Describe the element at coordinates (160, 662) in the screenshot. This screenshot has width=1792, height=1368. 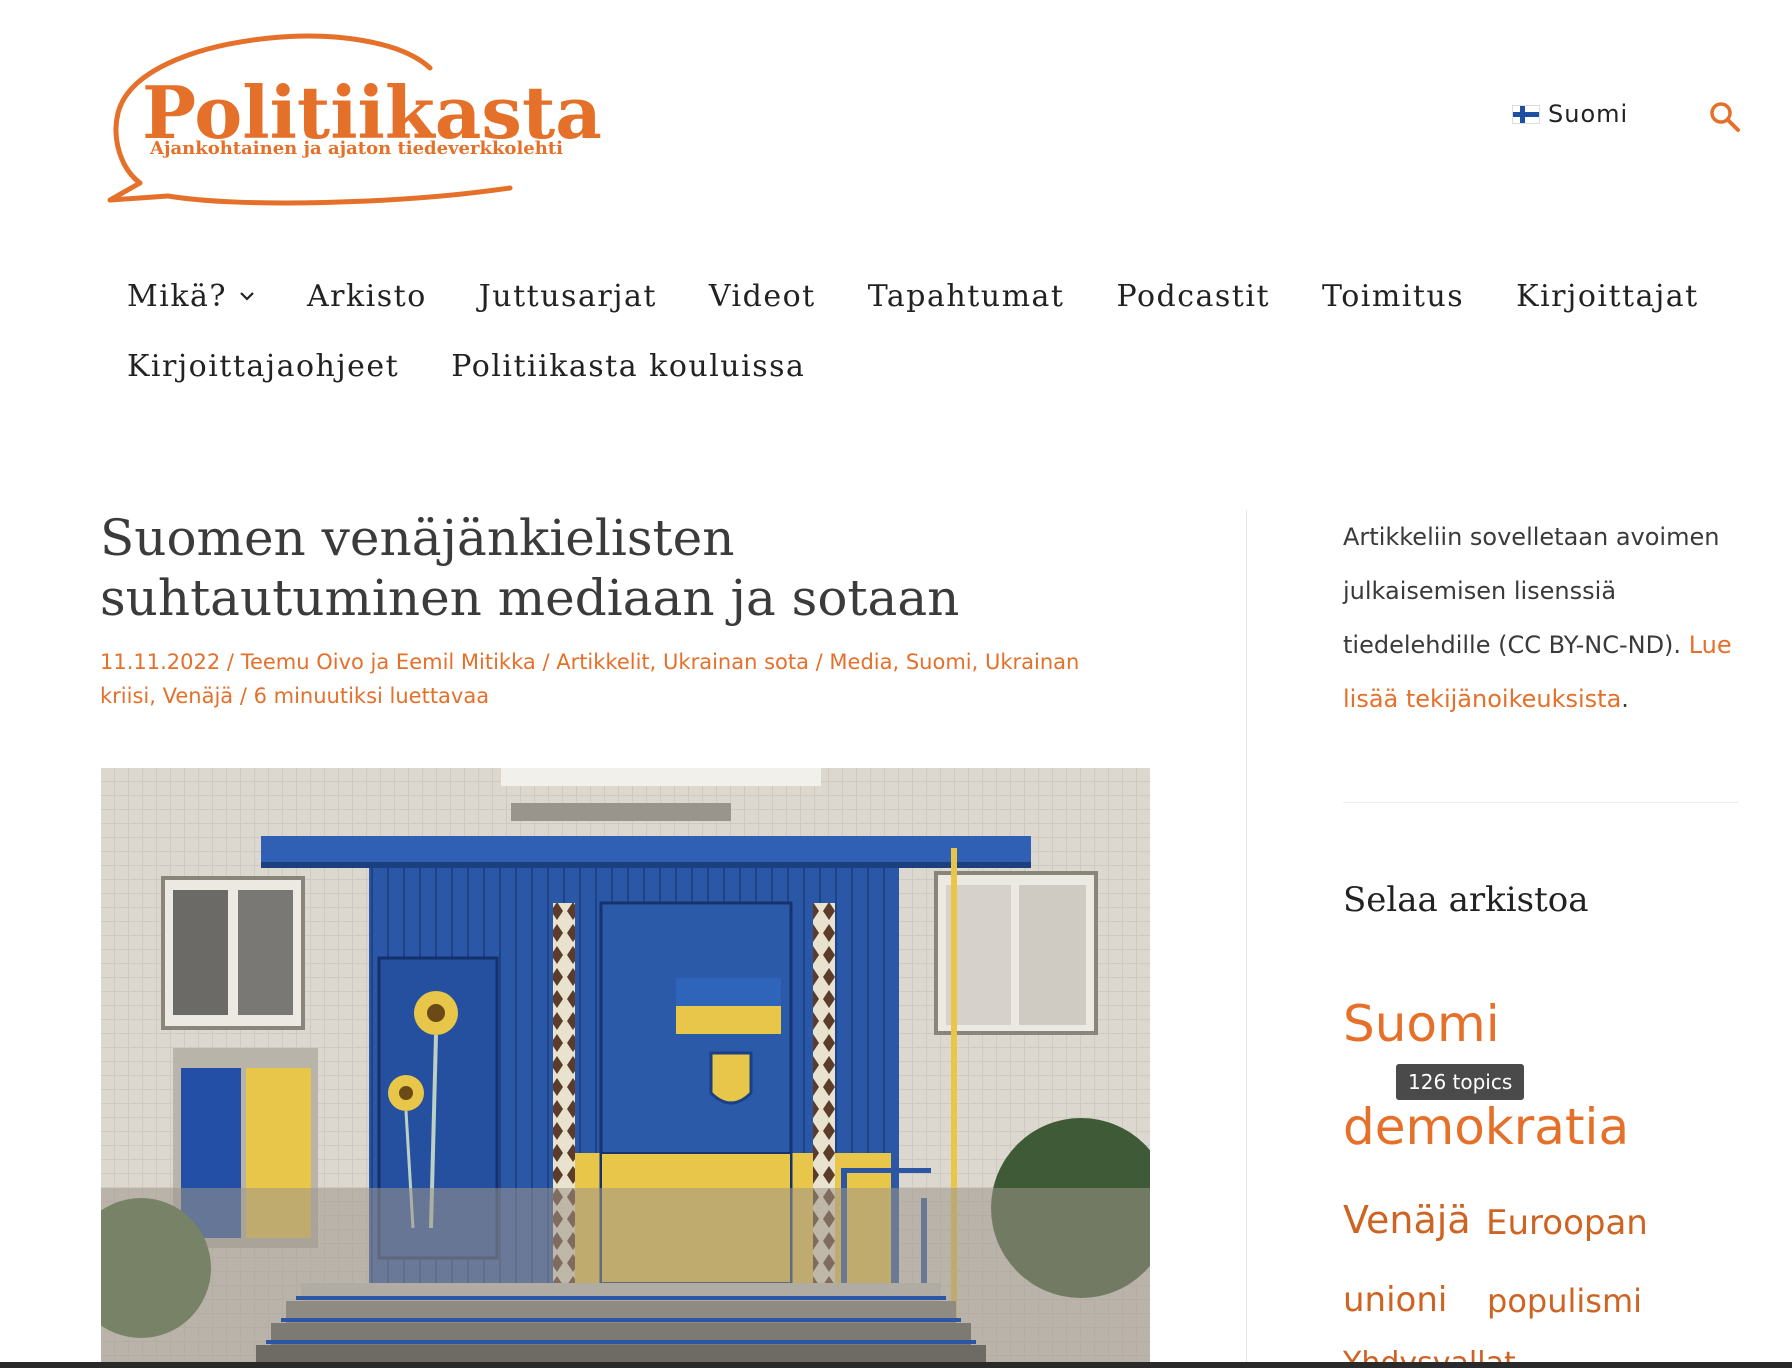
I see `article-date: 11.11.2022` at that location.